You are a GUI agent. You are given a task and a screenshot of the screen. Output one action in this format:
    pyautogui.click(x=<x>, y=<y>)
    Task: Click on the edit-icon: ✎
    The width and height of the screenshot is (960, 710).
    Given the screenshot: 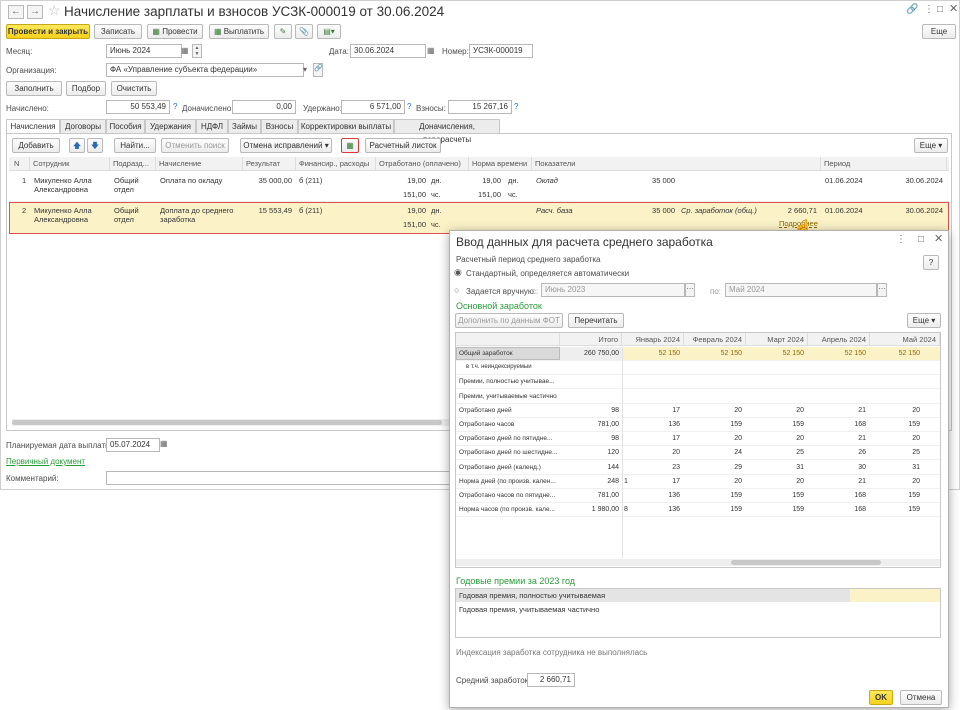 What is the action you would take?
    pyautogui.click(x=283, y=31)
    